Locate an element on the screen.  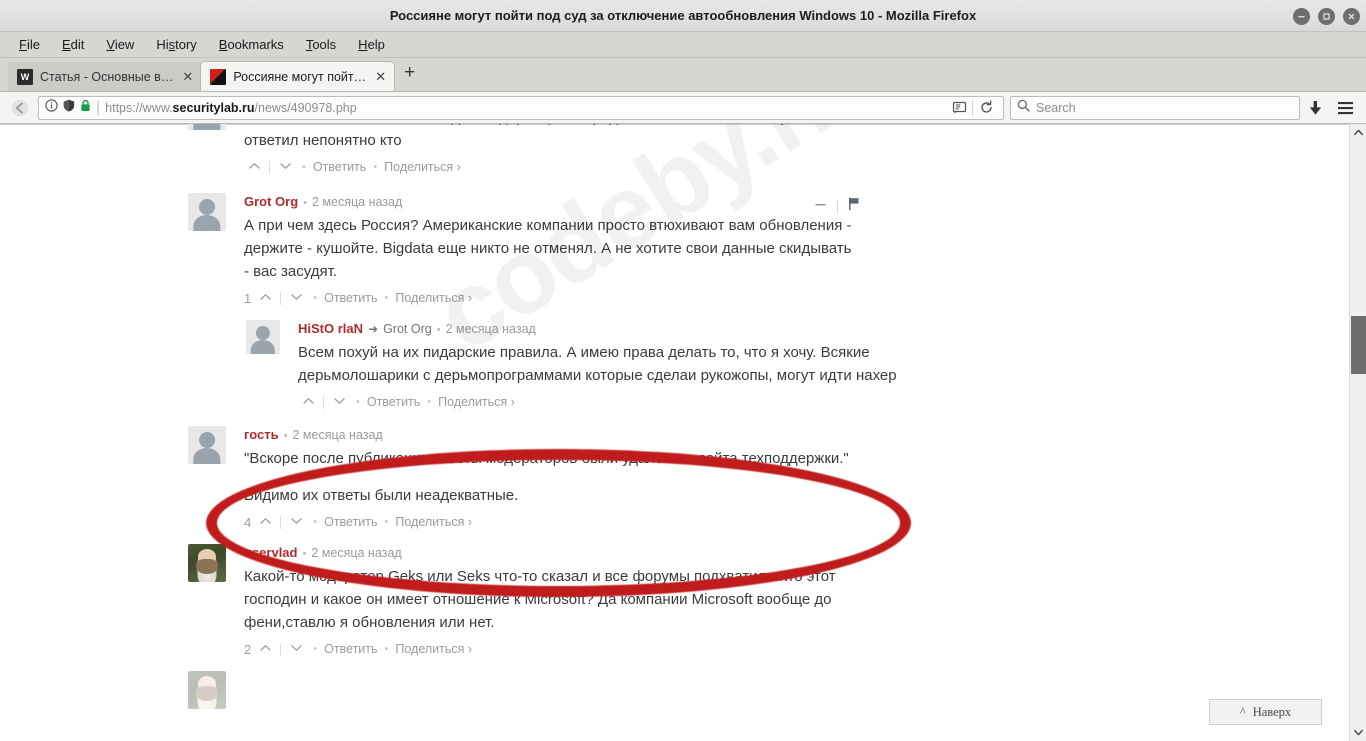
maximize-button is located at coordinates (1326, 16).